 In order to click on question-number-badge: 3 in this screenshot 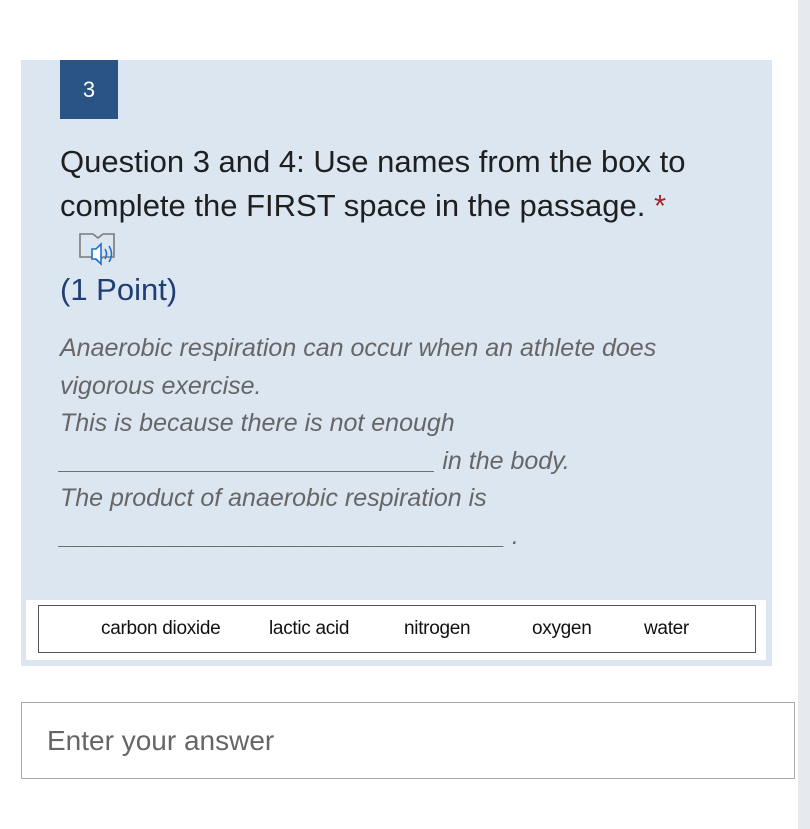, I will do `click(89, 89)`.